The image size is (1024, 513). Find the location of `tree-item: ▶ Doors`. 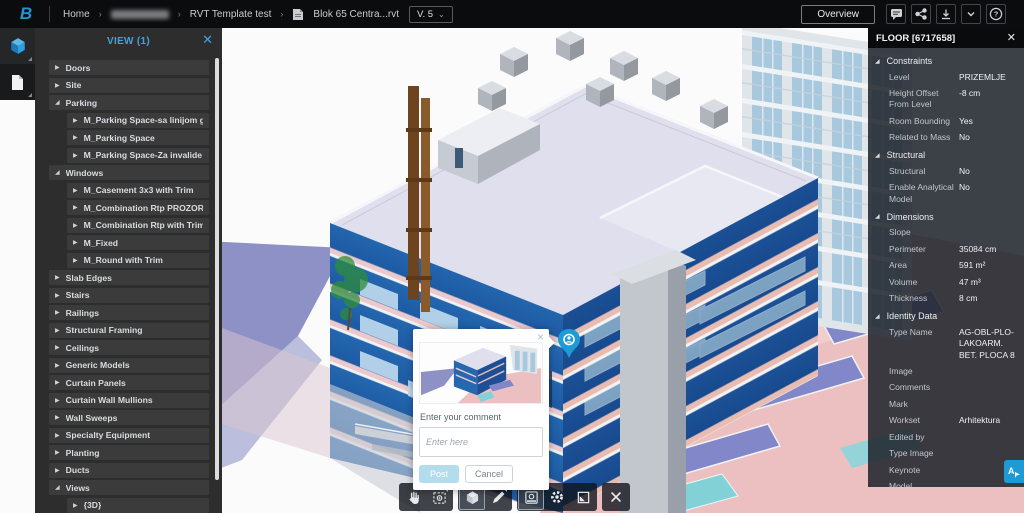

tree-item: ▶ Doors is located at coordinates (129, 67).